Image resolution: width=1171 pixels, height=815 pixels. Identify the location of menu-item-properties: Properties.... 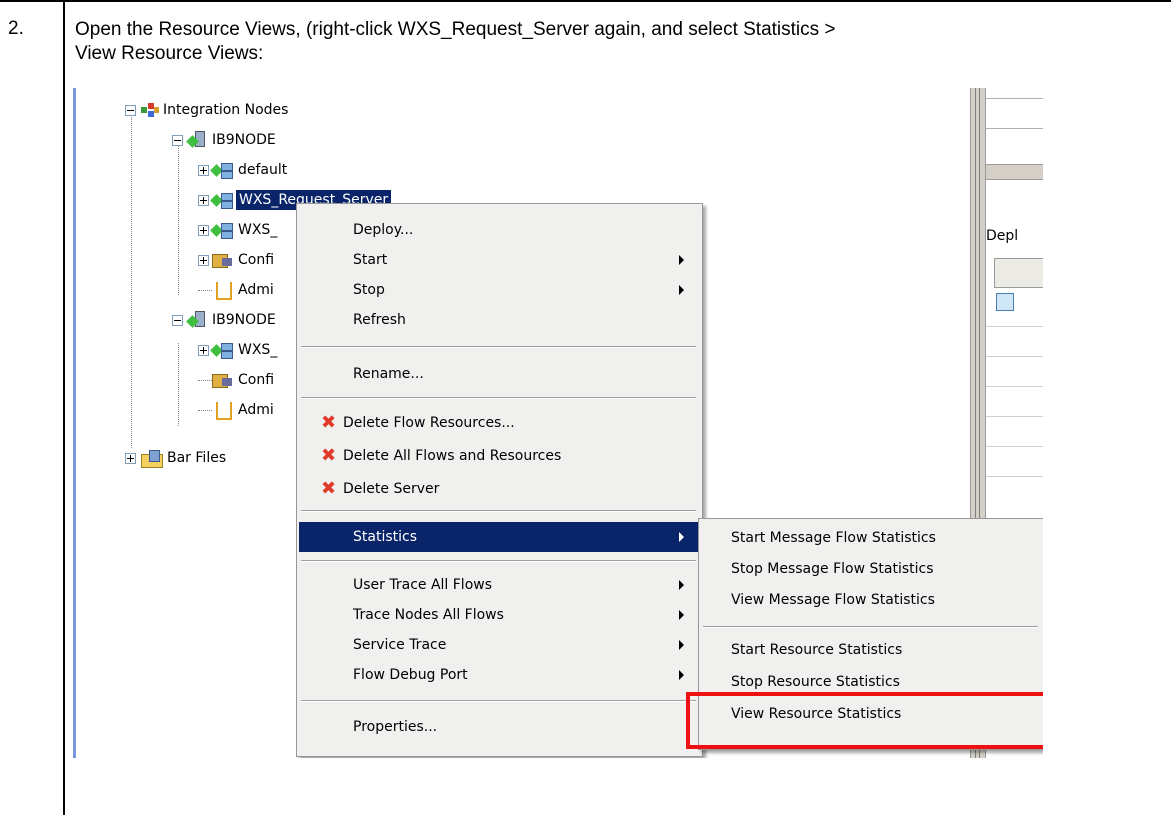
(498, 727).